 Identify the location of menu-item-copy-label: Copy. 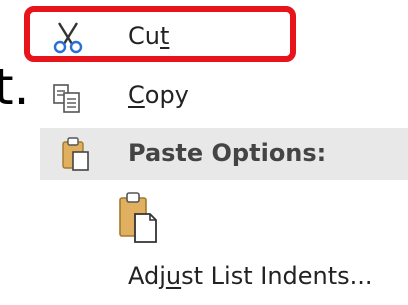
(158, 95).